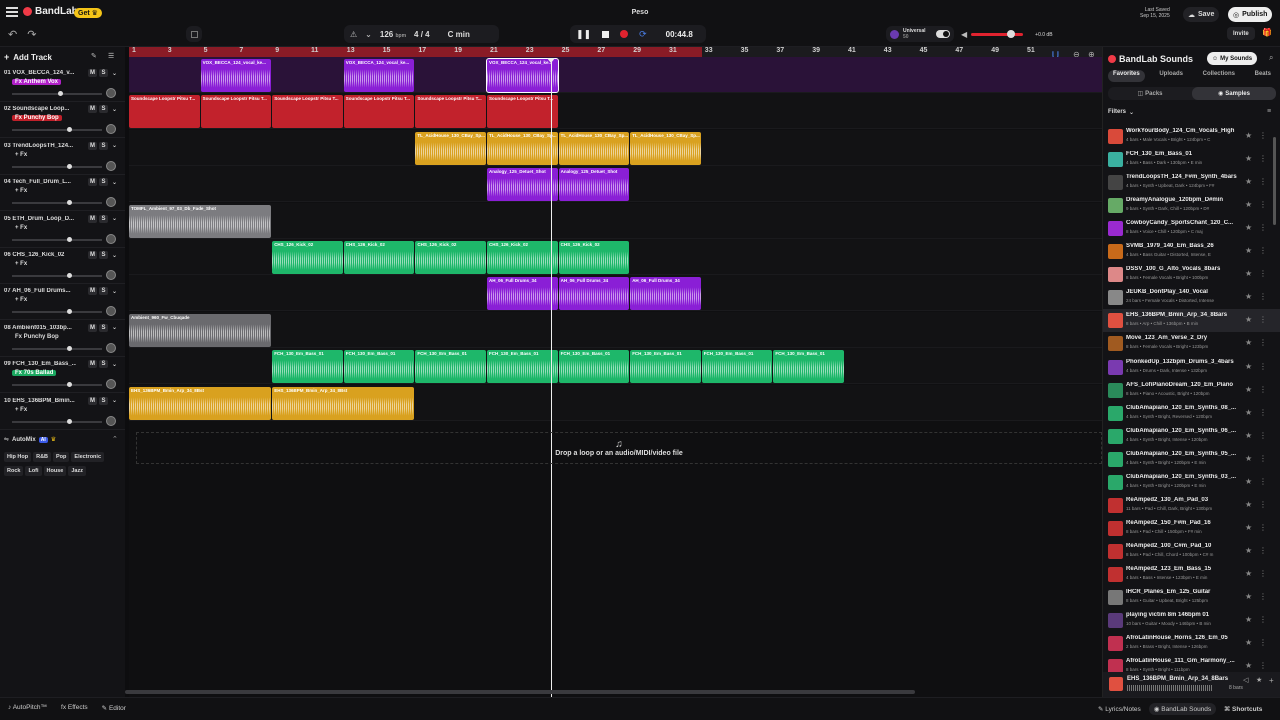 The image size is (1280, 720). What do you see at coordinates (964, 34) in the screenshot?
I see `speaker-icon: ◀` at bounding box center [964, 34].